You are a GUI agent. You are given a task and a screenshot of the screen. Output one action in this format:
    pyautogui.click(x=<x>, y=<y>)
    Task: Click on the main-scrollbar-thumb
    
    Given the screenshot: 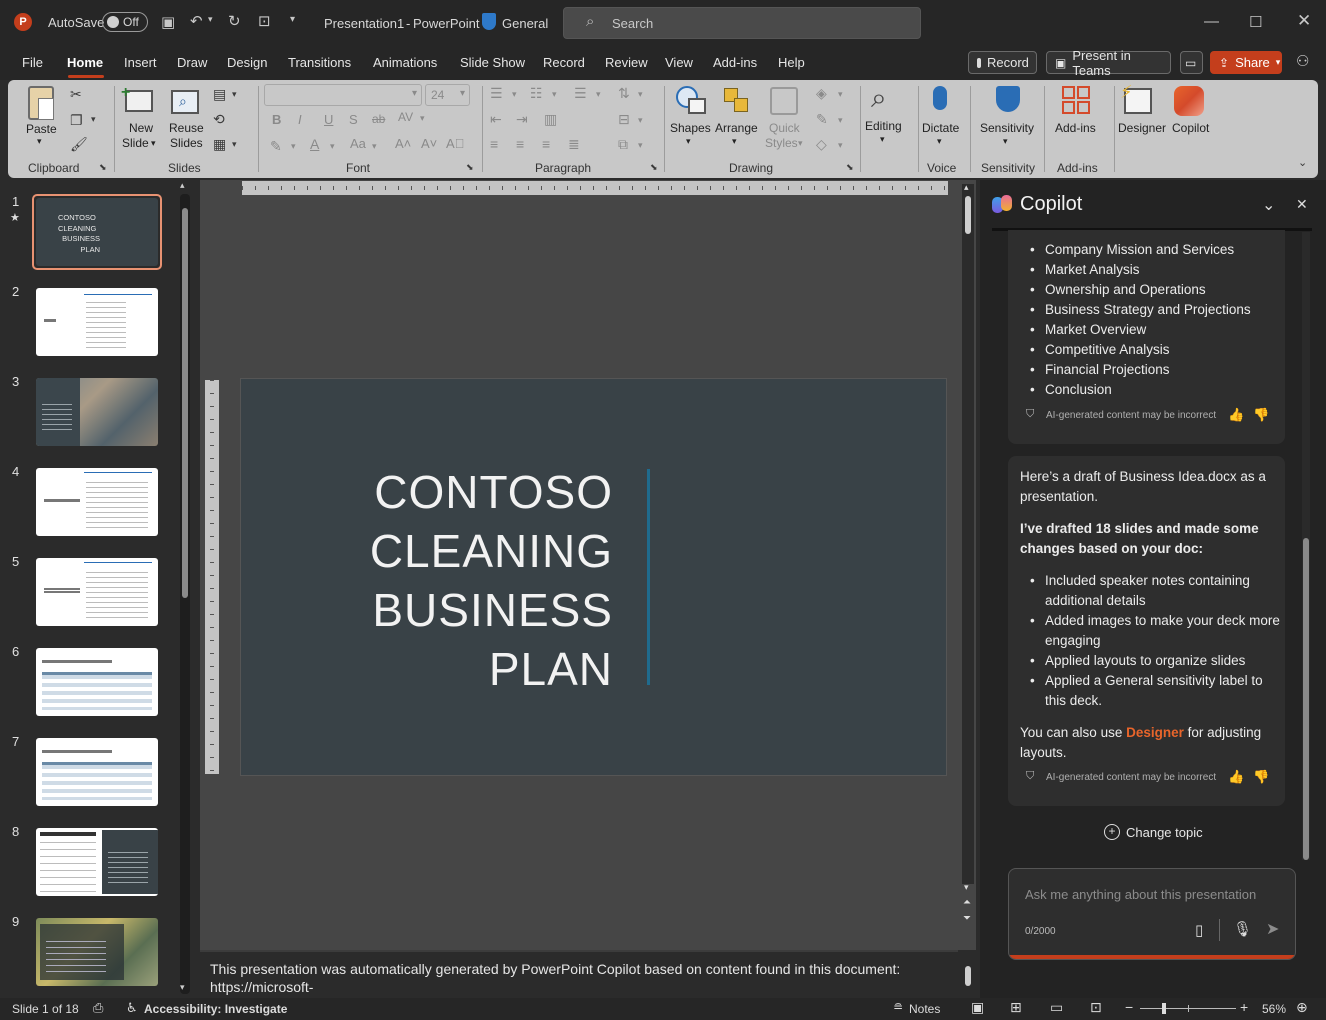 What is the action you would take?
    pyautogui.click(x=968, y=215)
    